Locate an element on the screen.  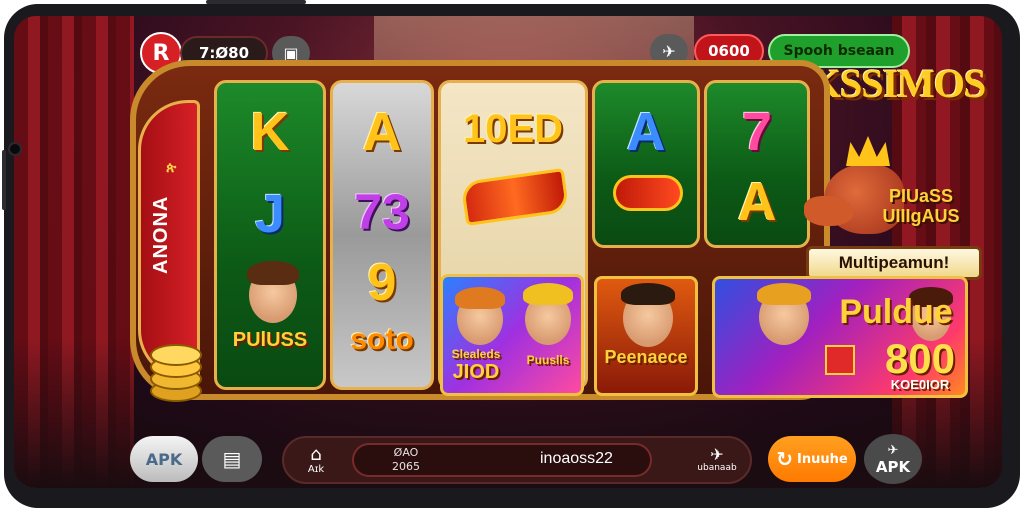
game-logo: KSSIMOS is located at coordinates (900, 95).